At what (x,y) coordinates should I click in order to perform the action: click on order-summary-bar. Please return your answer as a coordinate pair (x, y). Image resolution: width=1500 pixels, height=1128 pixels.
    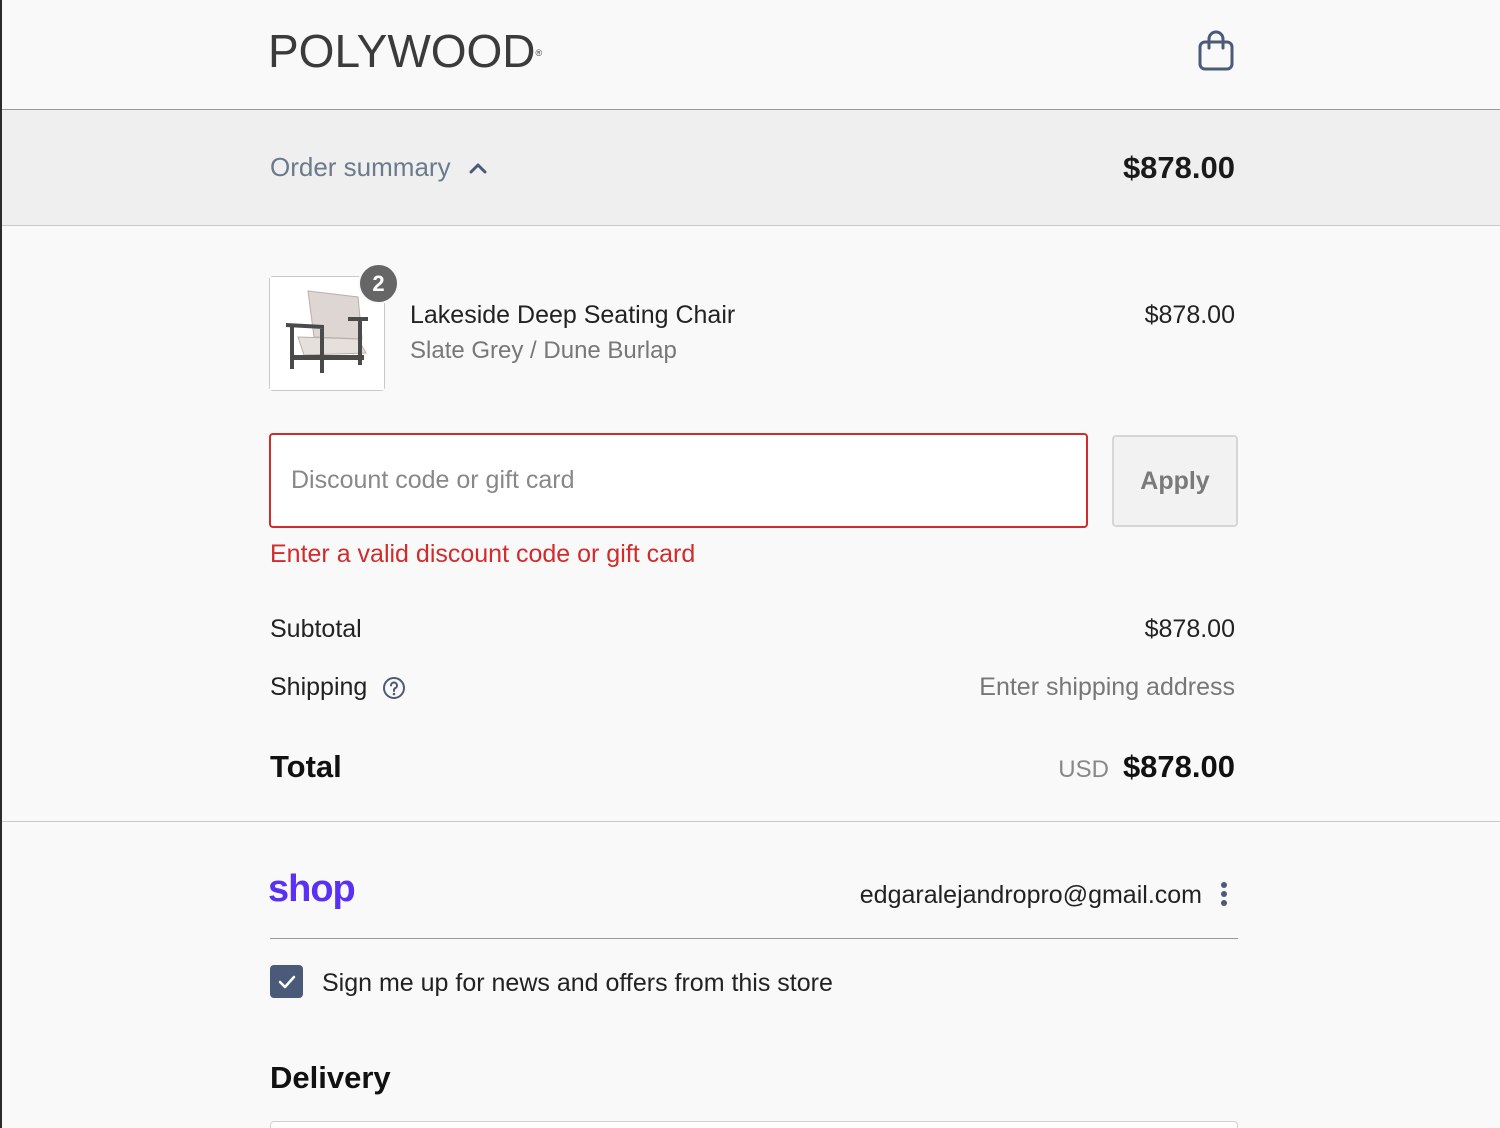
    Looking at the image, I should click on (751, 168).